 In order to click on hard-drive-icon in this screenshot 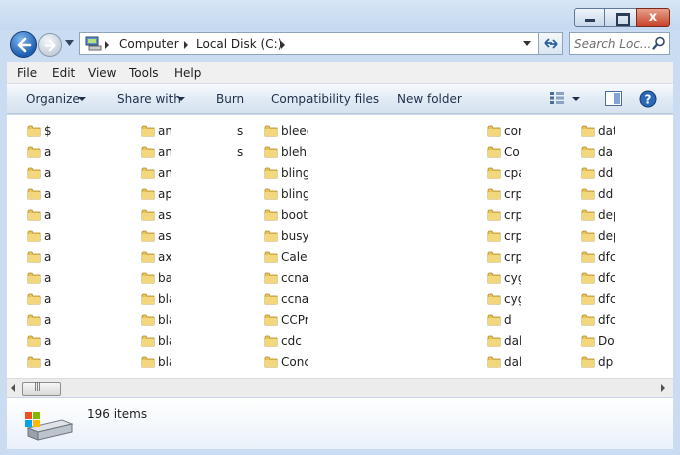, I will do `click(49, 426)`.